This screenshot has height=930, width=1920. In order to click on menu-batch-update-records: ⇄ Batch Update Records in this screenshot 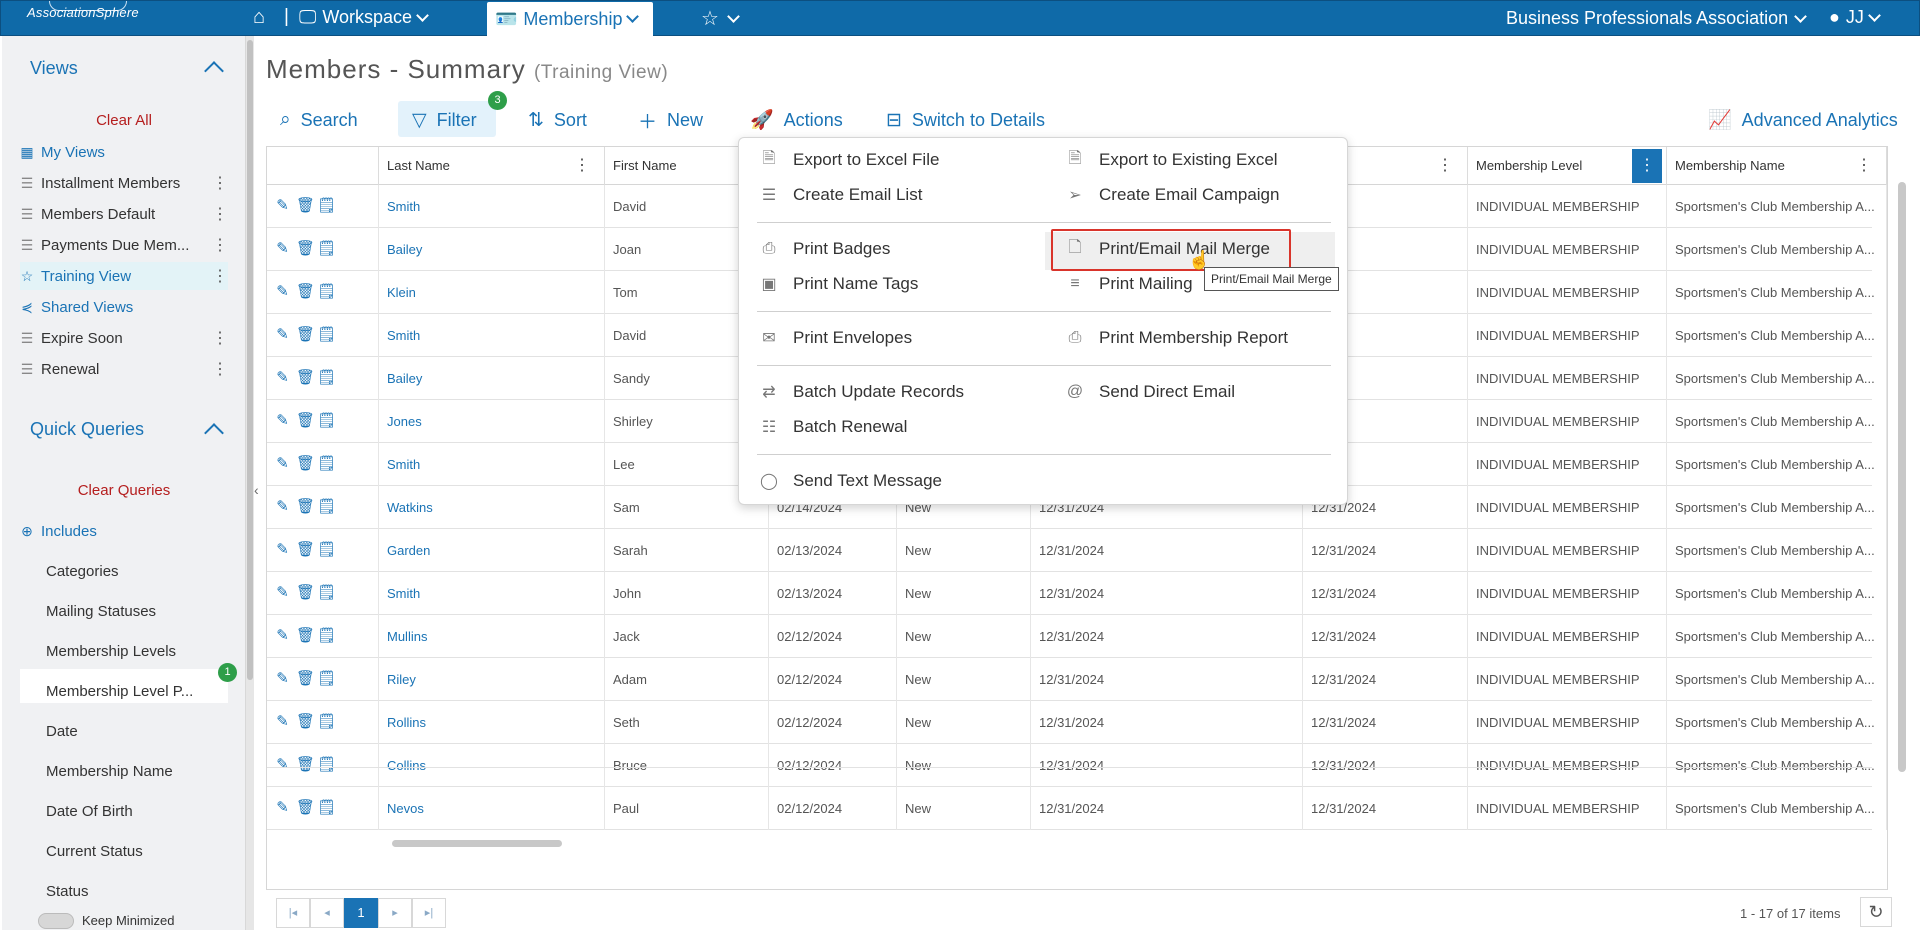, I will do `click(861, 392)`.